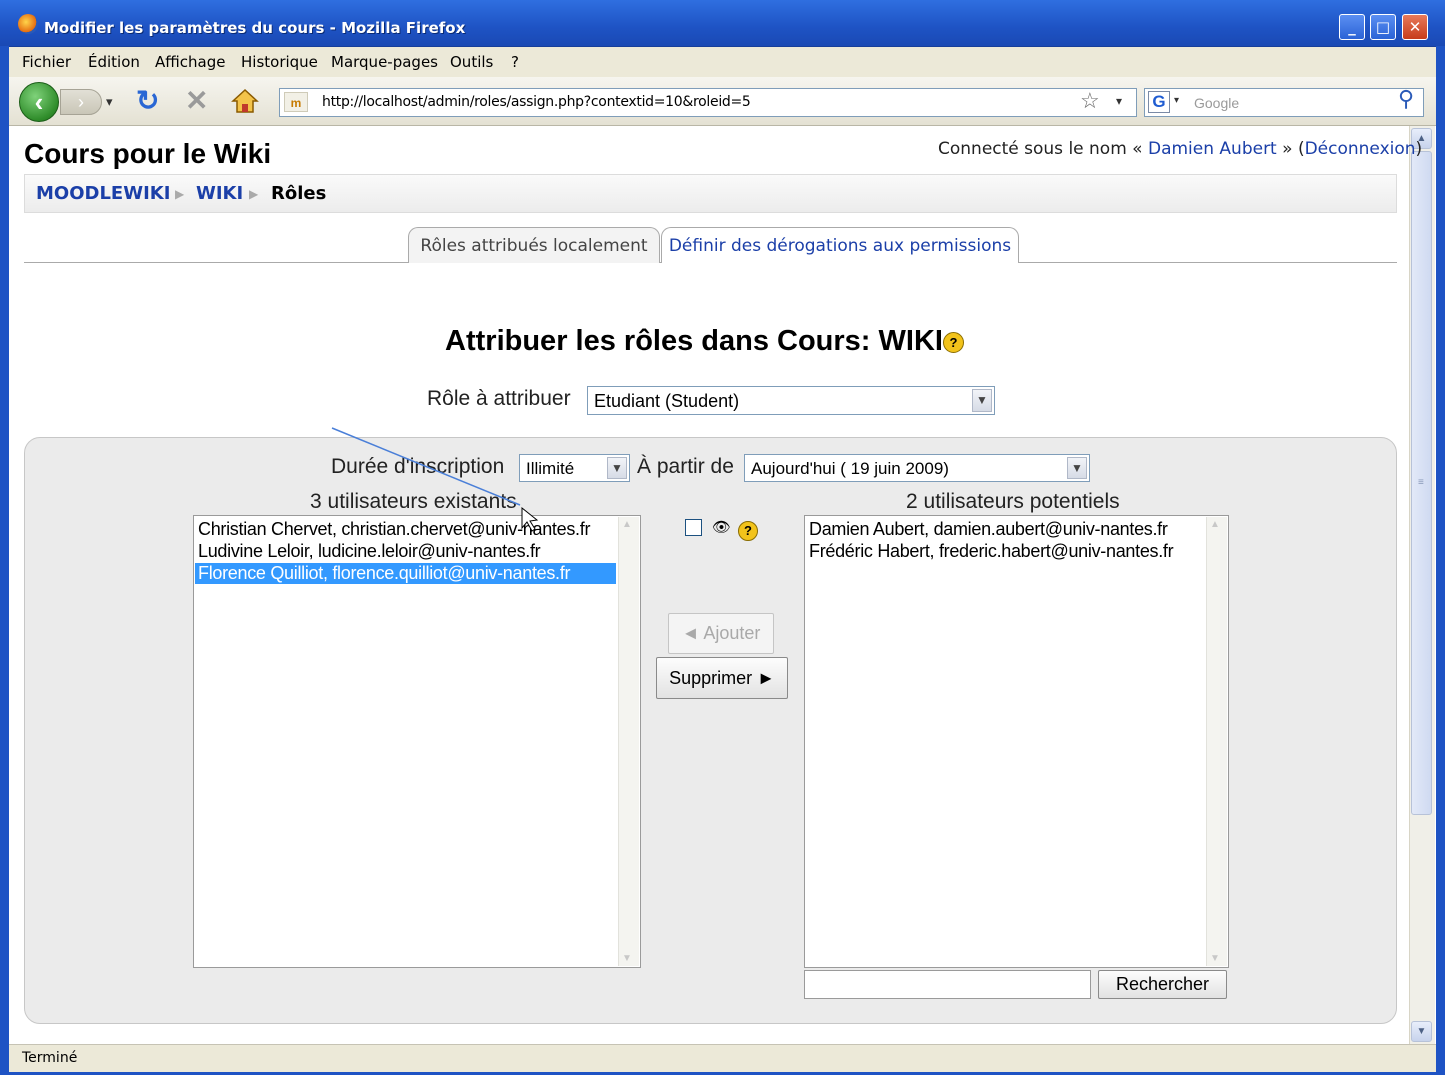 The height and width of the screenshot is (1075, 1445). What do you see at coordinates (1119, 101) in the screenshot?
I see `url-dropdown-icon: ▾` at bounding box center [1119, 101].